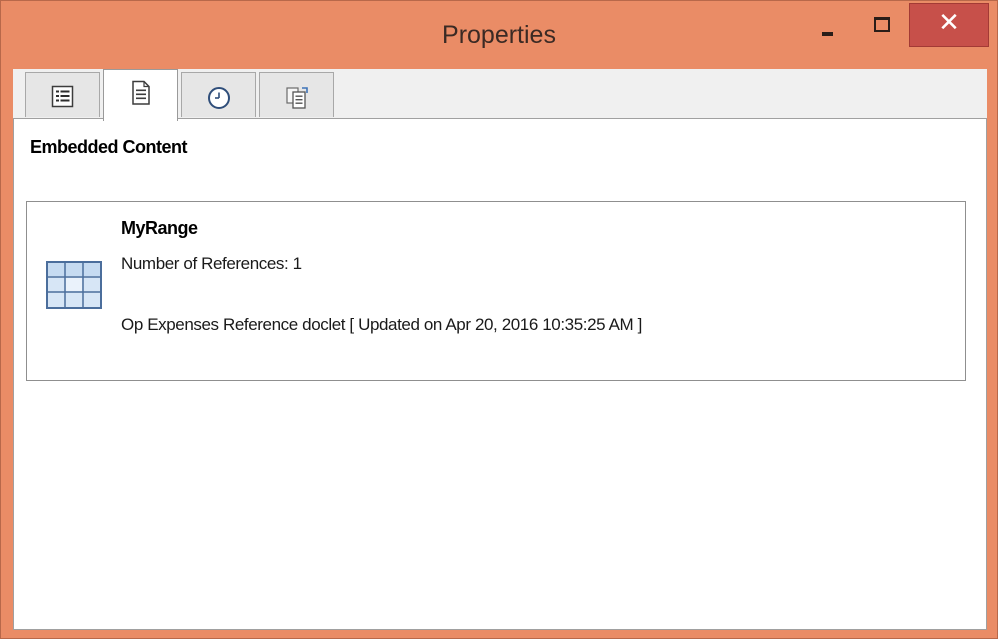  What do you see at coordinates (297, 98) in the screenshot?
I see `documents-icon` at bounding box center [297, 98].